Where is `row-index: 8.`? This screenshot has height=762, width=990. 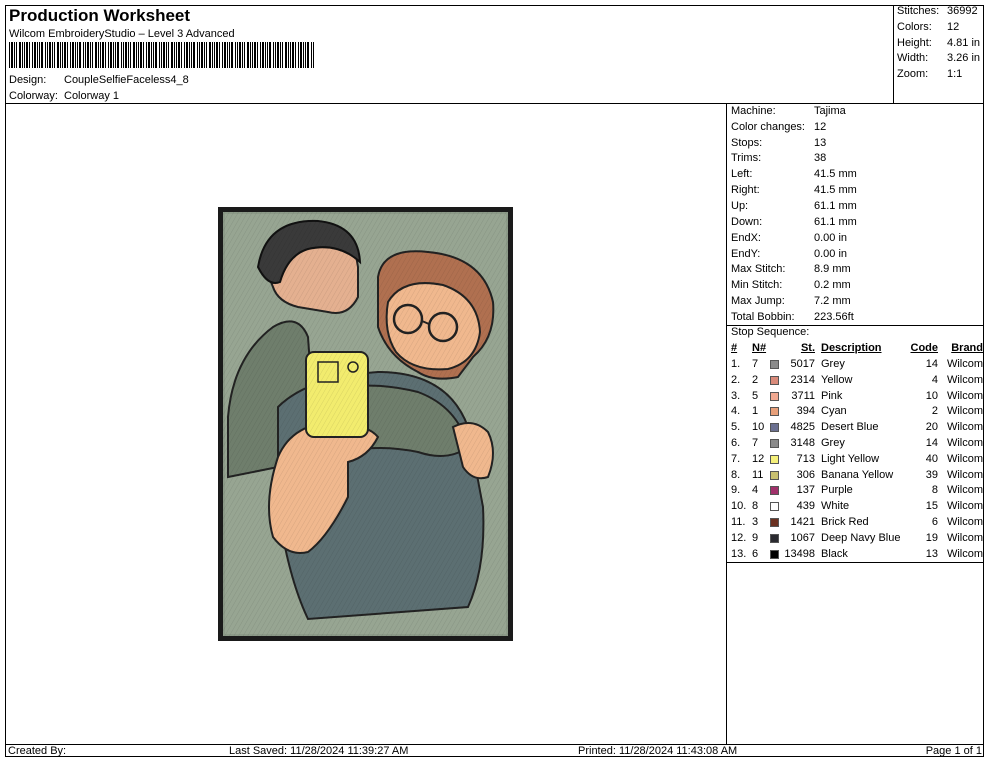
row-index: 8. is located at coordinates (736, 474).